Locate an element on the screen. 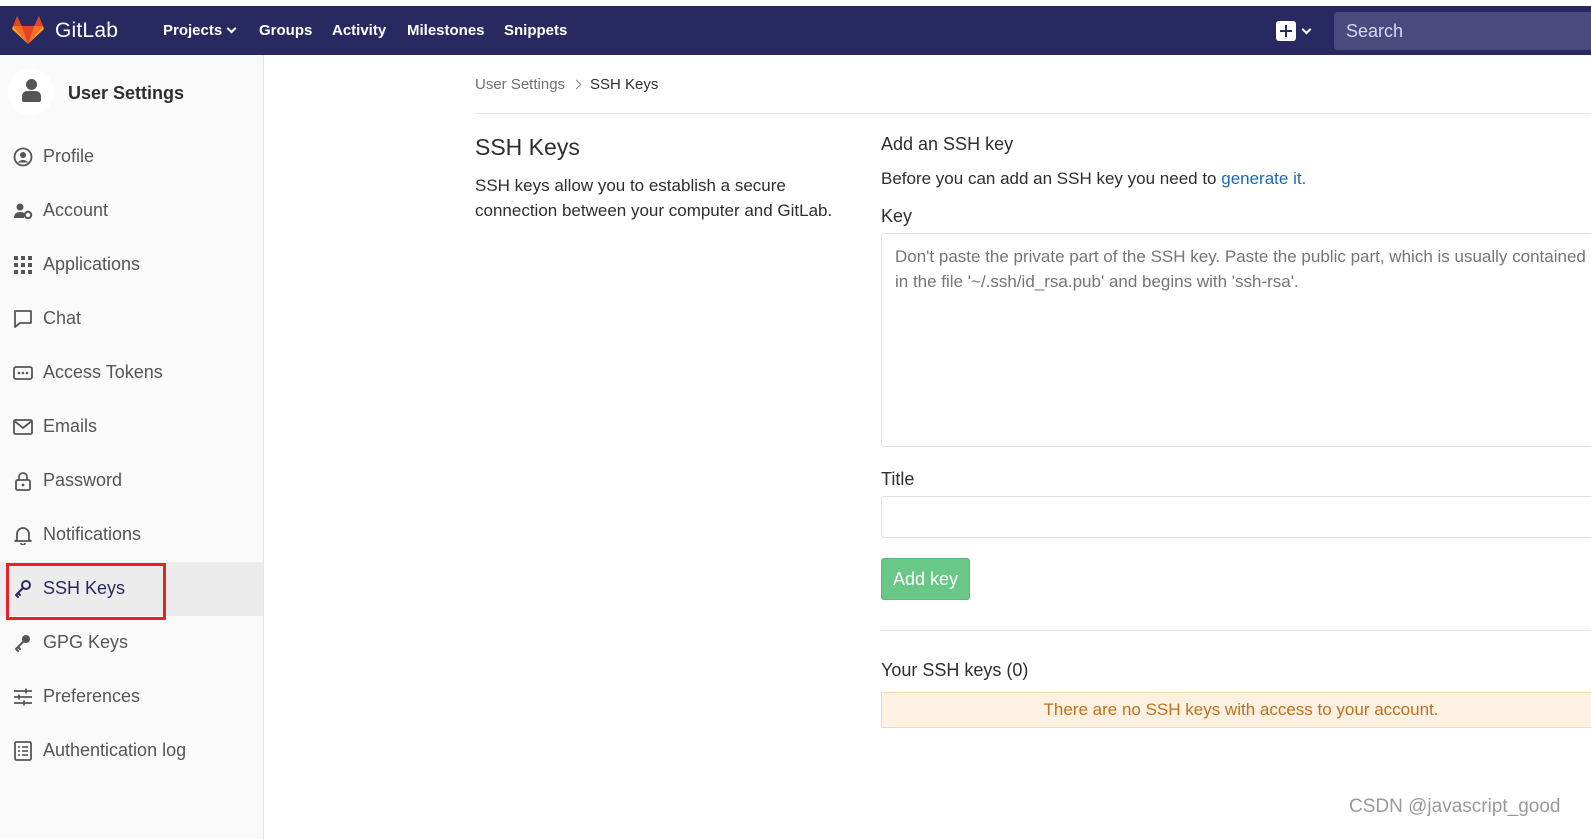  sidebar-item-preferences: Preferences is located at coordinates (131, 697).